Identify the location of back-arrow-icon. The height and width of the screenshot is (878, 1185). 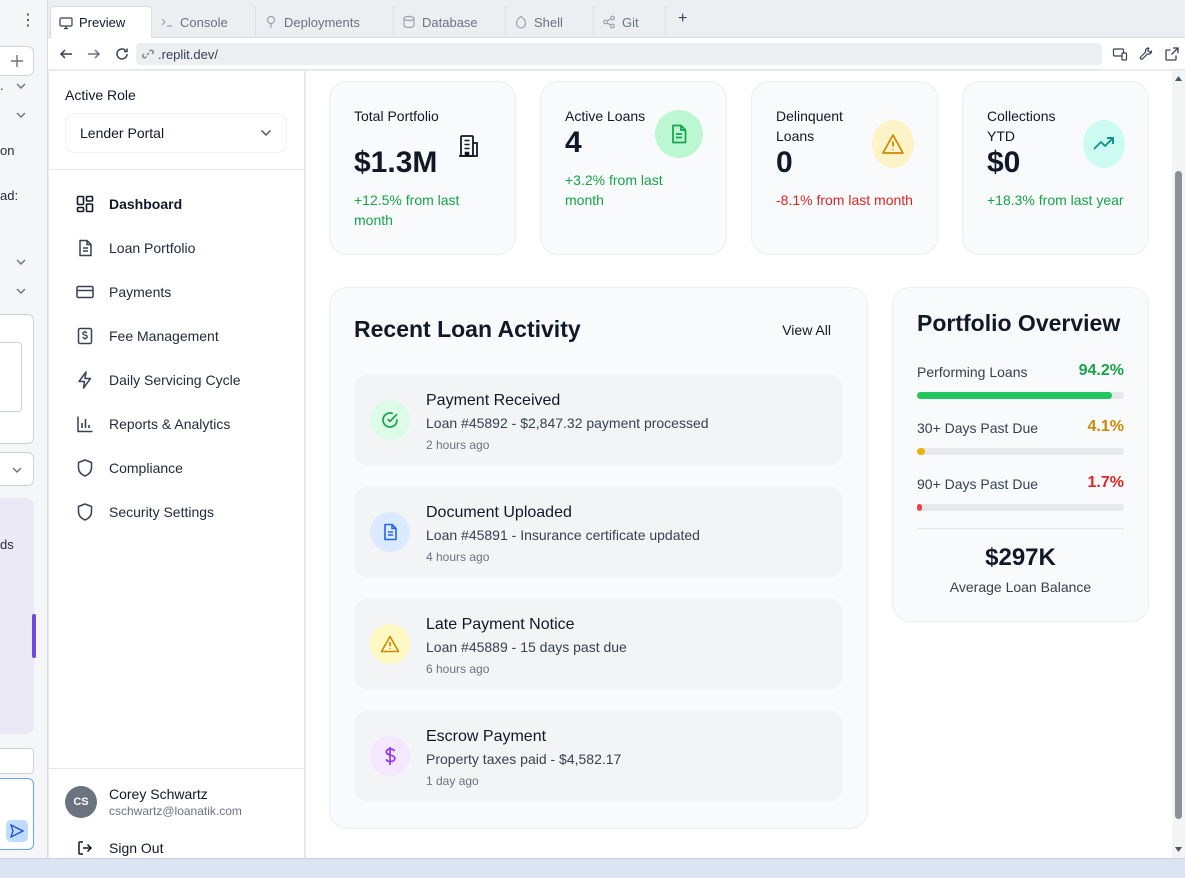
(66, 54).